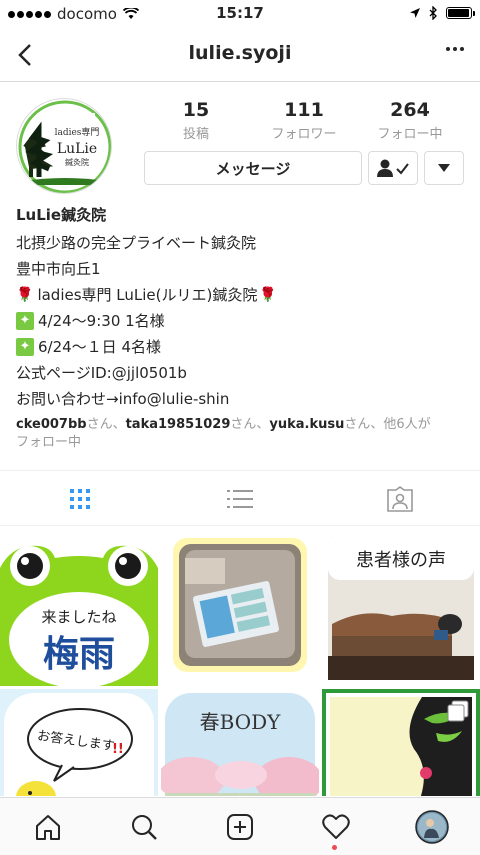  I want to click on home-icon, so click(48, 827).